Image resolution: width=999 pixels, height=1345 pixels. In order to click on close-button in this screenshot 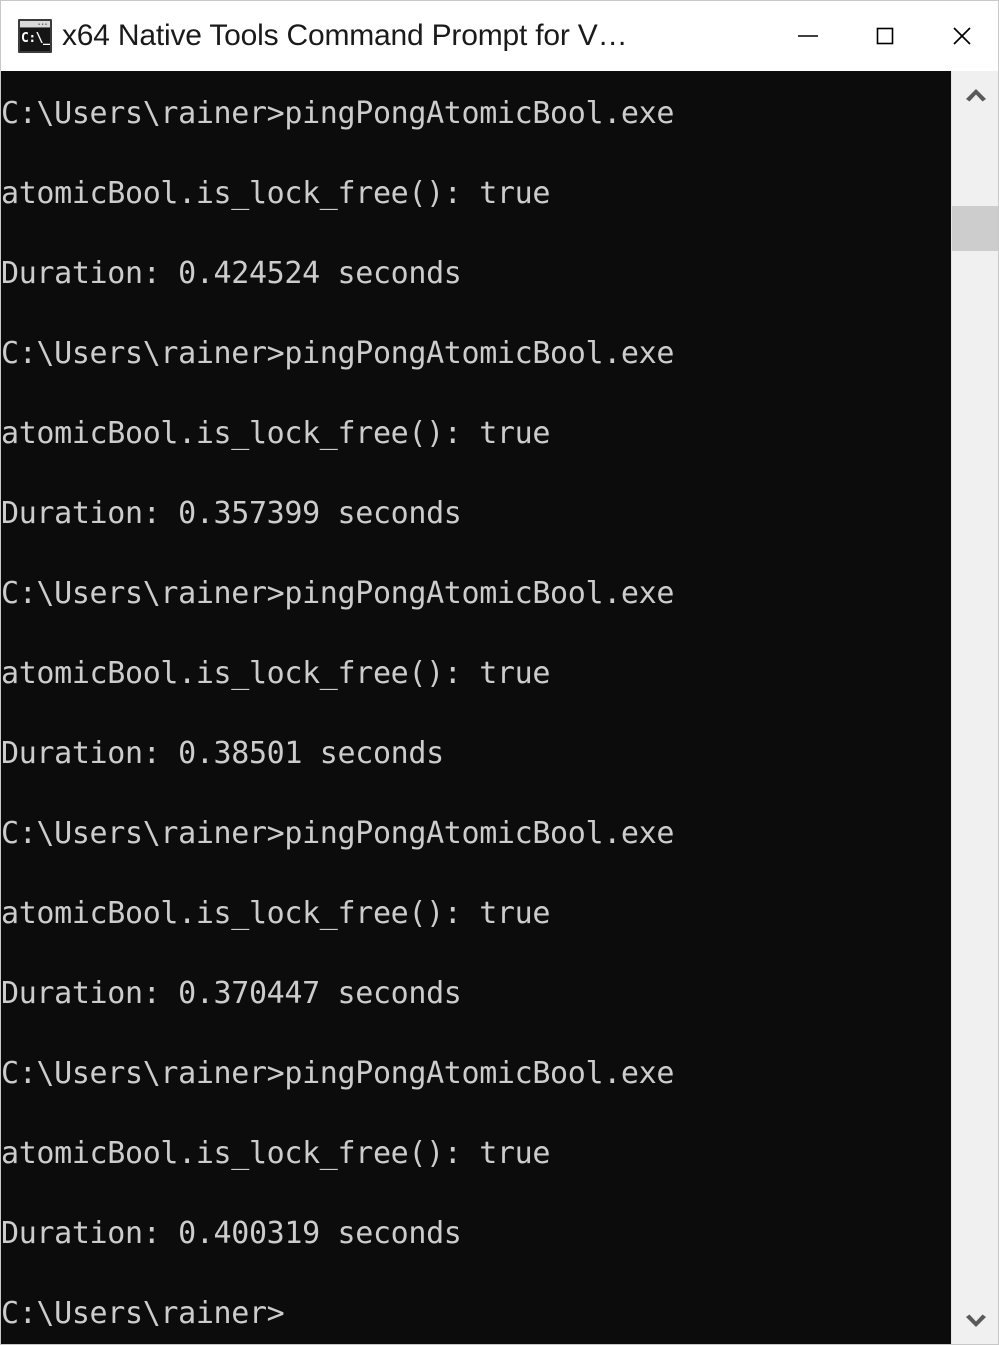, I will do `click(960, 36)`.